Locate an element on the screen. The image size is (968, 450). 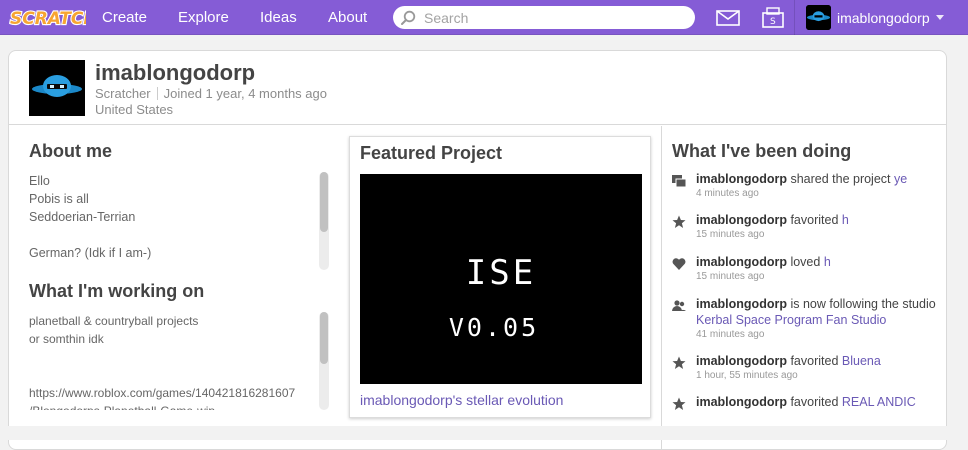
account-menu: imablongodorp is located at coordinates (875, 17).